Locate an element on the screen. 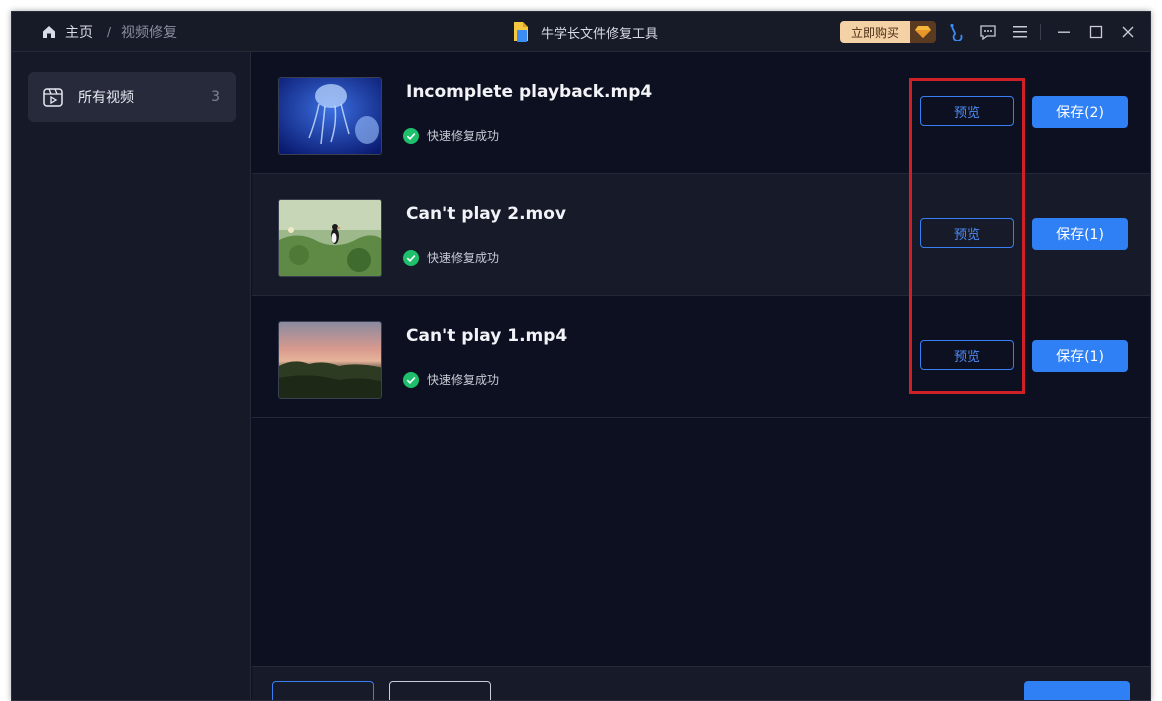  menu-icon is located at coordinates (1020, 32).